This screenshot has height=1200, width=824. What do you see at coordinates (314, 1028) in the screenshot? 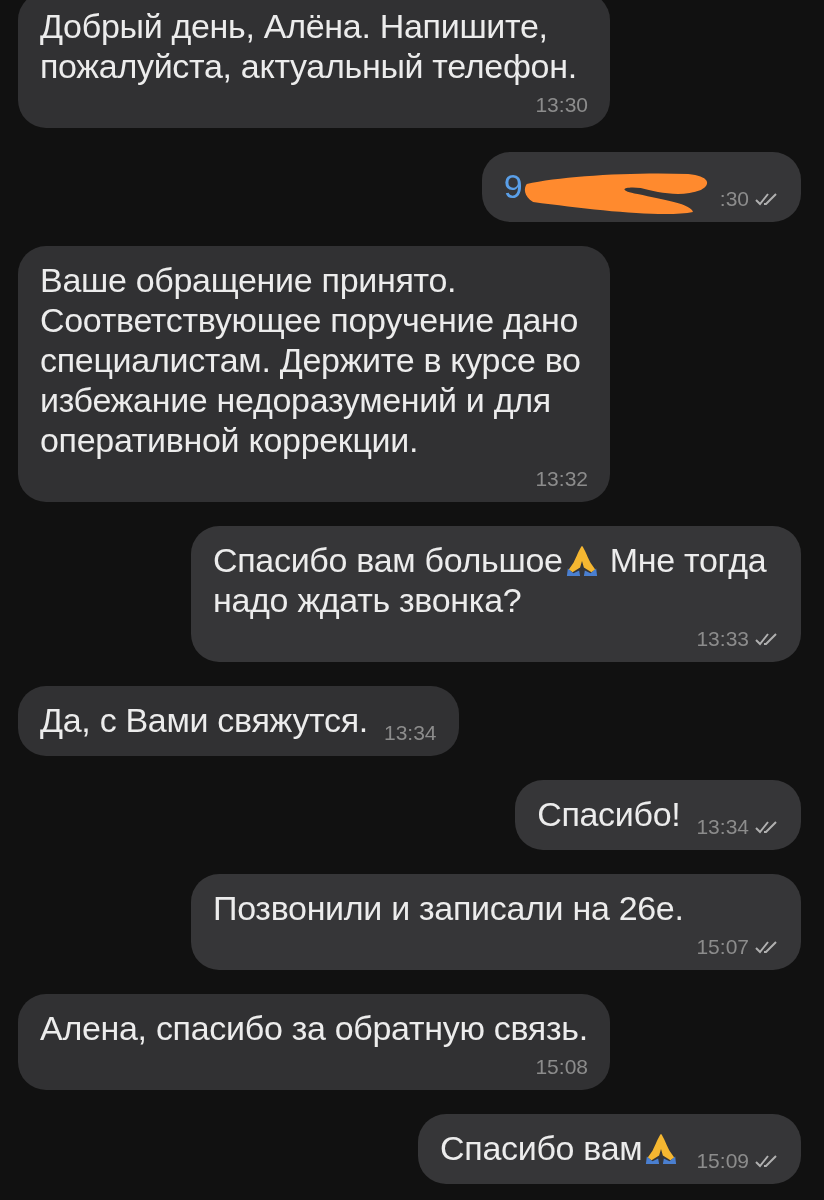
I see `message-text: Алена, спасибо за обратную связь.` at bounding box center [314, 1028].